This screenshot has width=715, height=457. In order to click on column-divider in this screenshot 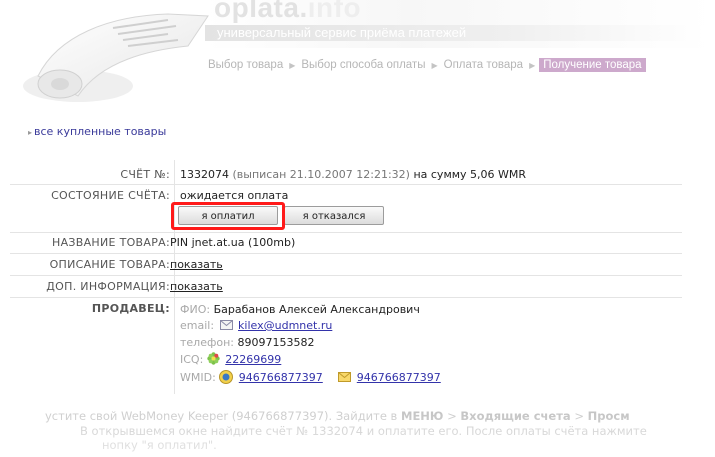, I will do `click(174, 277)`.